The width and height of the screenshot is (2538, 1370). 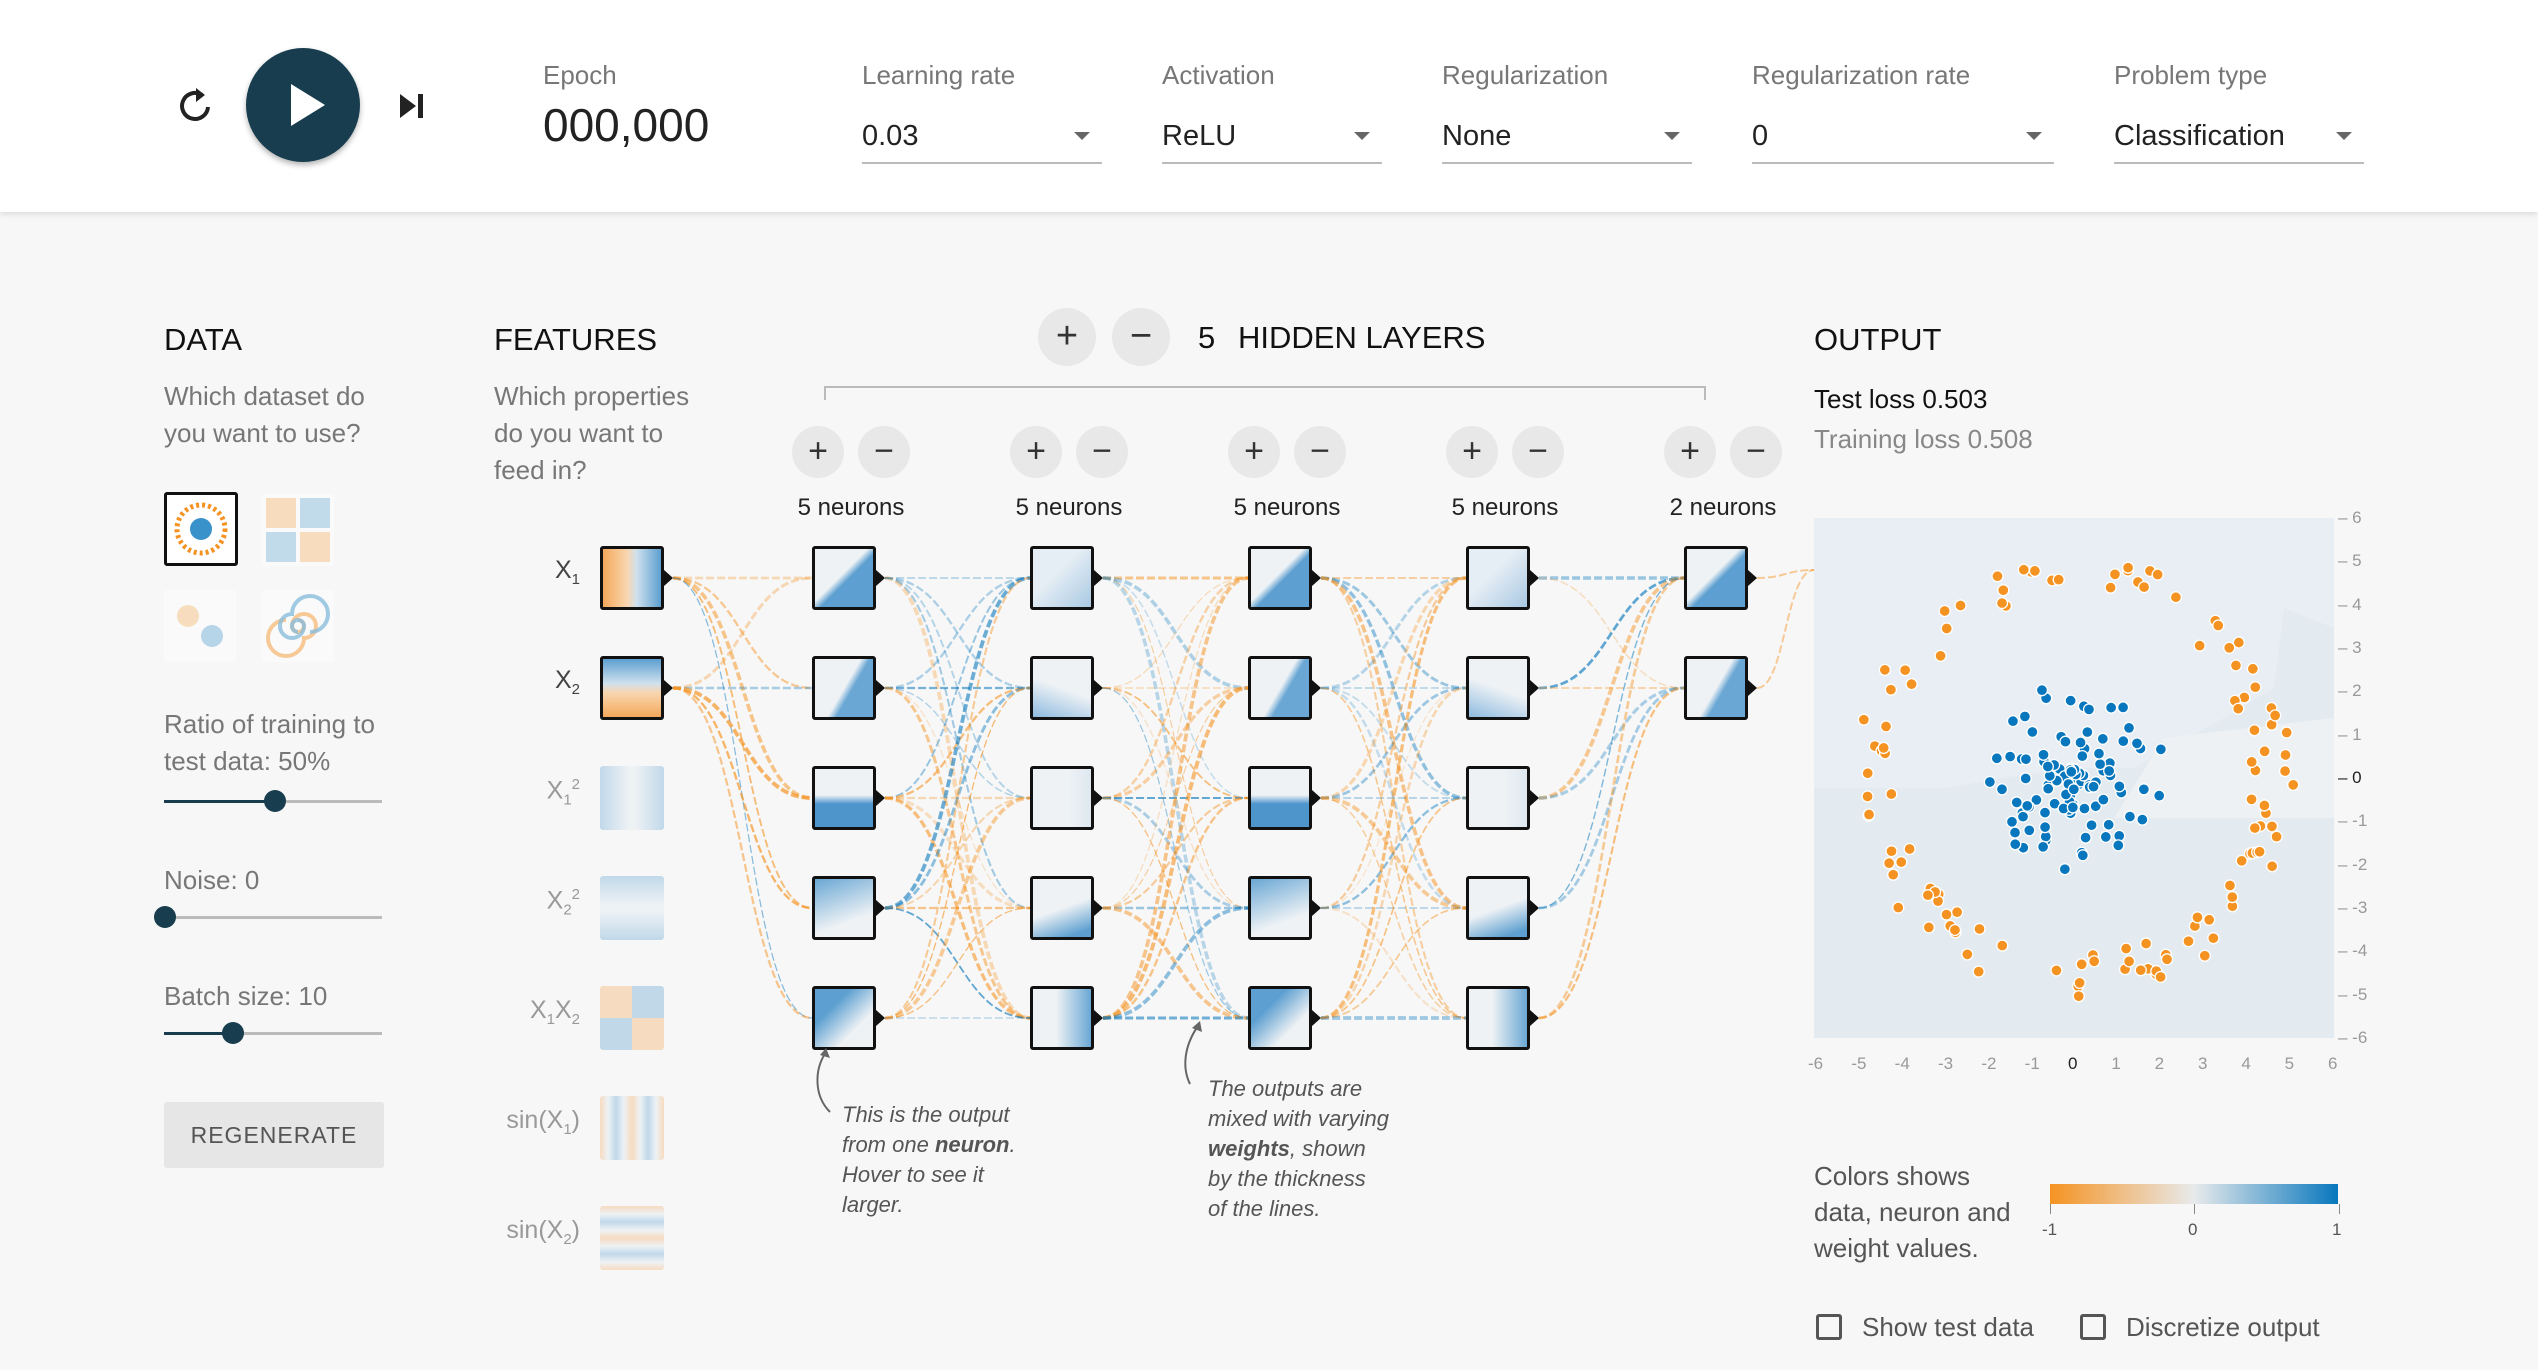 I want to click on x-tick-label: 2, so click(x=2159, y=1063).